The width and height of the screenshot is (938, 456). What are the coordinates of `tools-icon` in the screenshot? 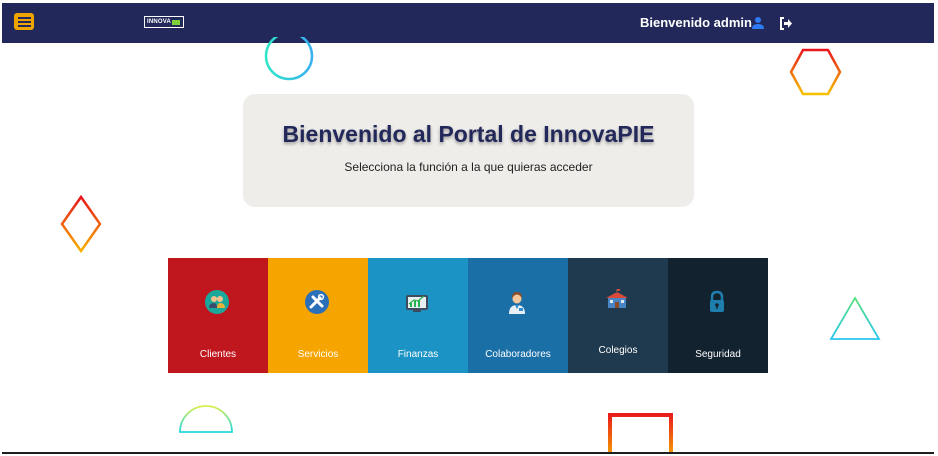 It's located at (317, 302).